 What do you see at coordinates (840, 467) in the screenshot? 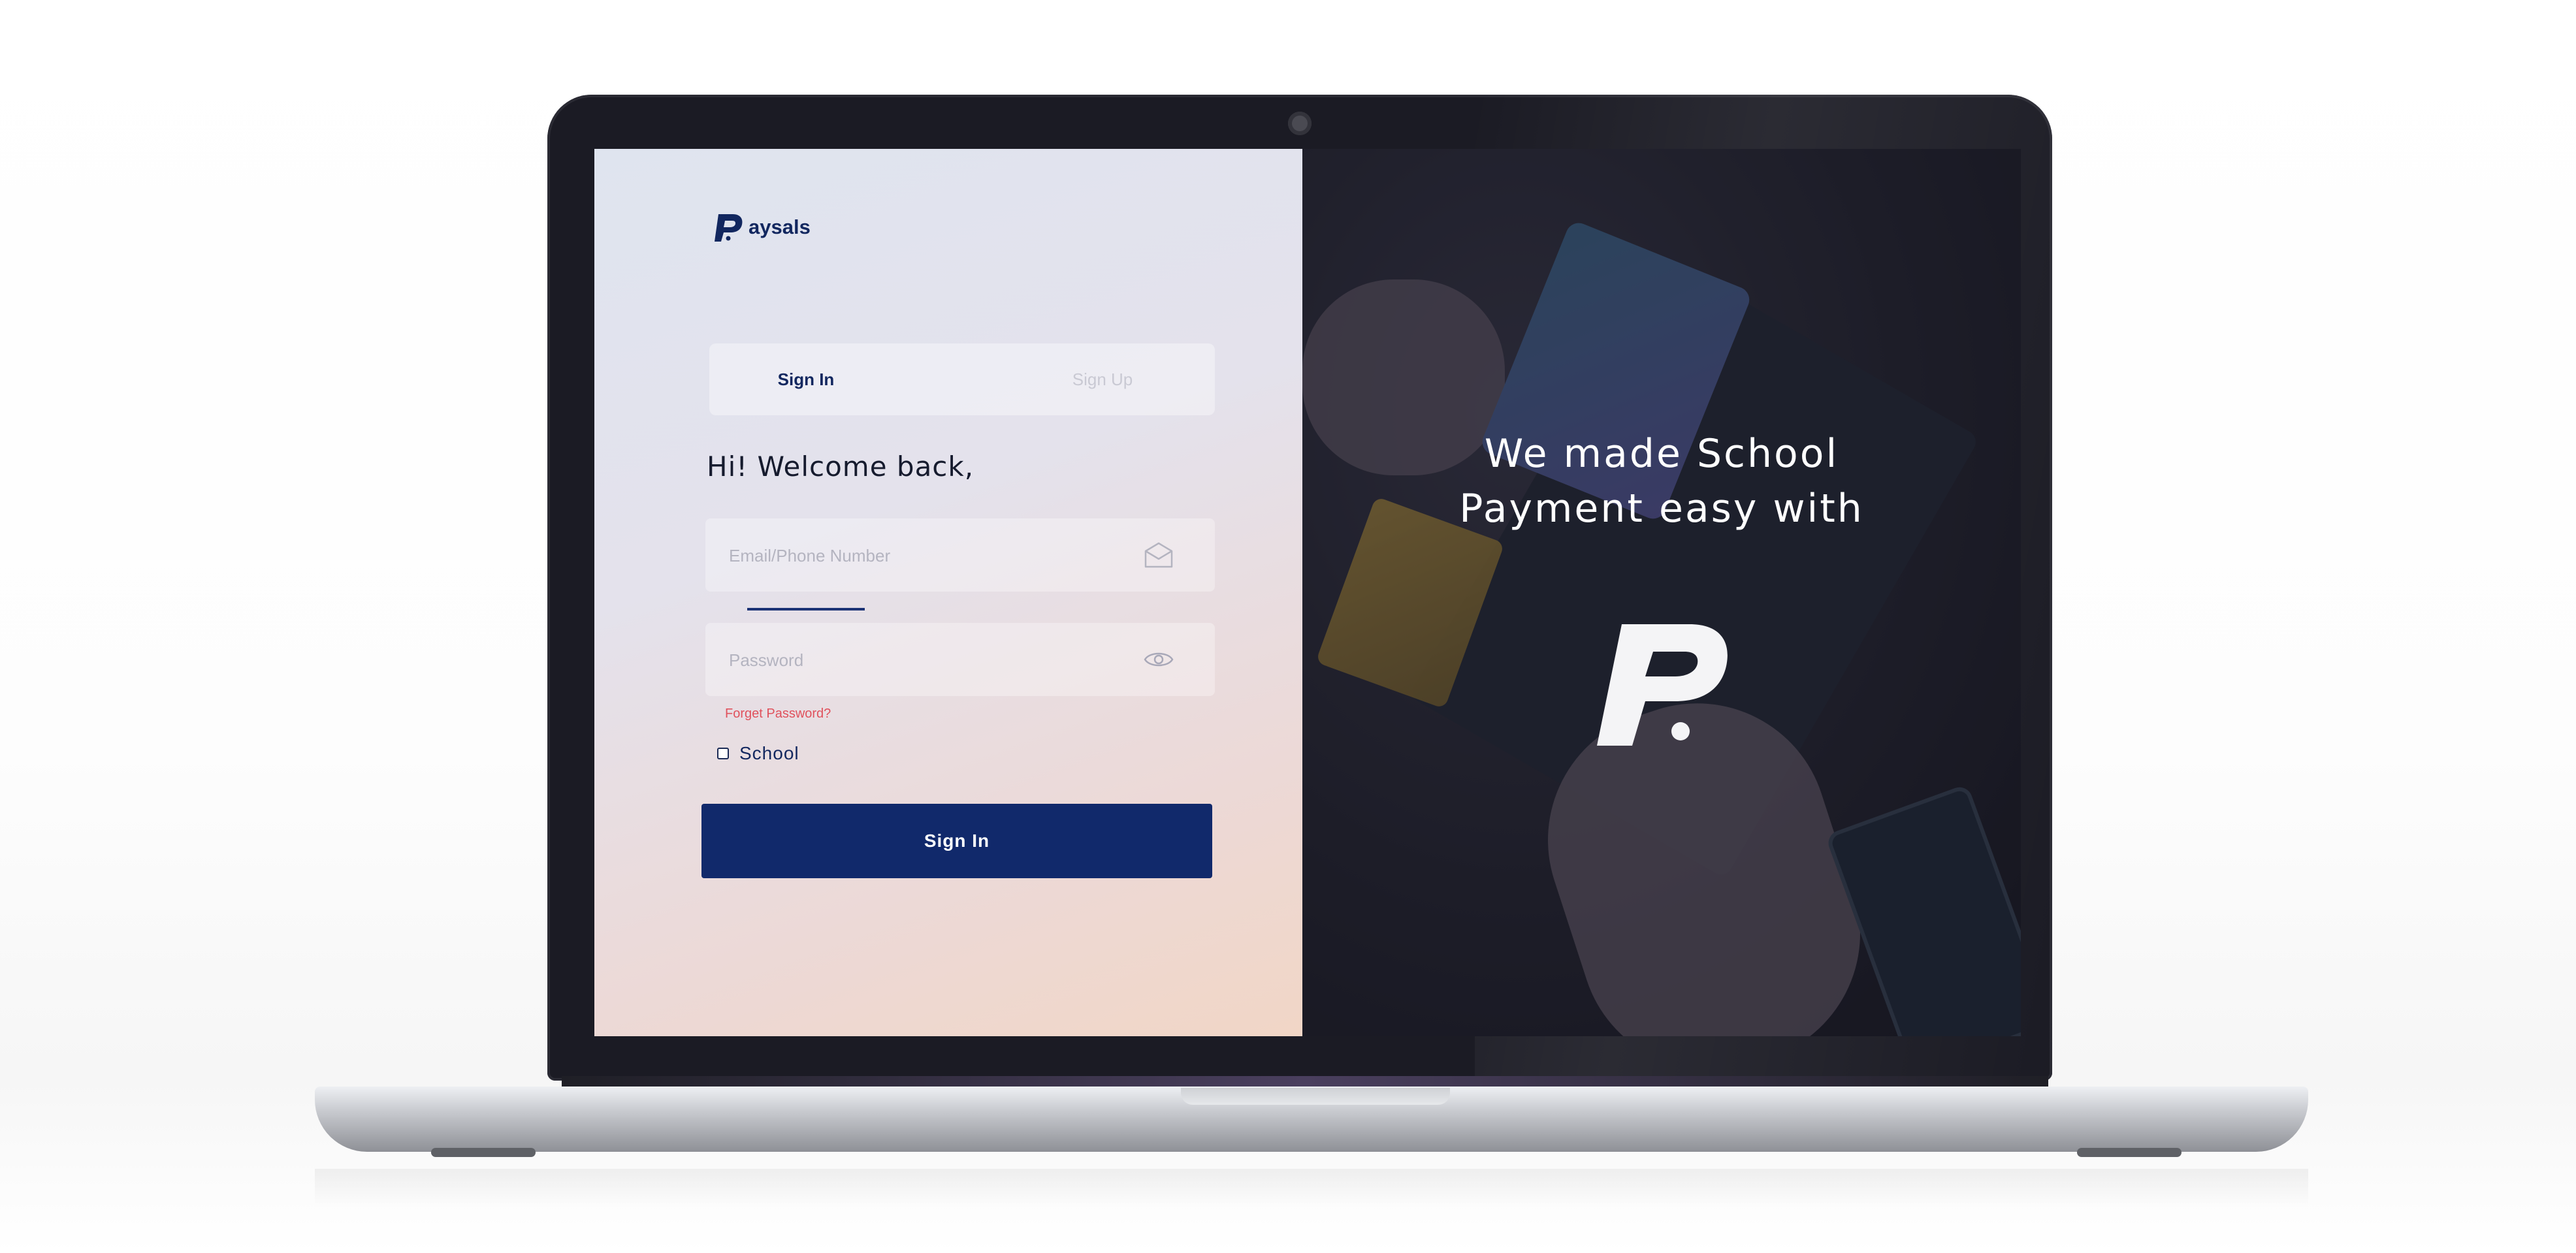
I see `welcome-heading: Hi! Welcome back,` at bounding box center [840, 467].